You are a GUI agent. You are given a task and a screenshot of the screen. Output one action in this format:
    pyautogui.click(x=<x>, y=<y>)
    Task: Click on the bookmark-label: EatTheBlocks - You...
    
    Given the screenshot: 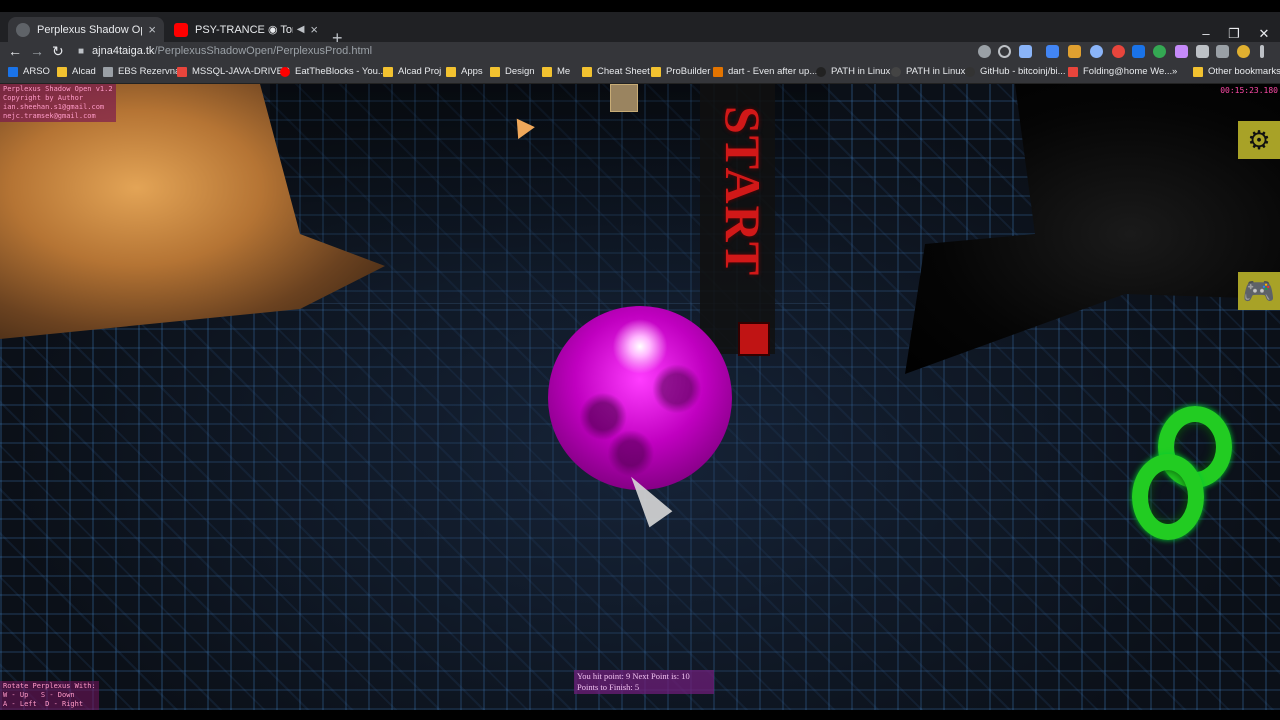 What is the action you would take?
    pyautogui.click(x=340, y=71)
    